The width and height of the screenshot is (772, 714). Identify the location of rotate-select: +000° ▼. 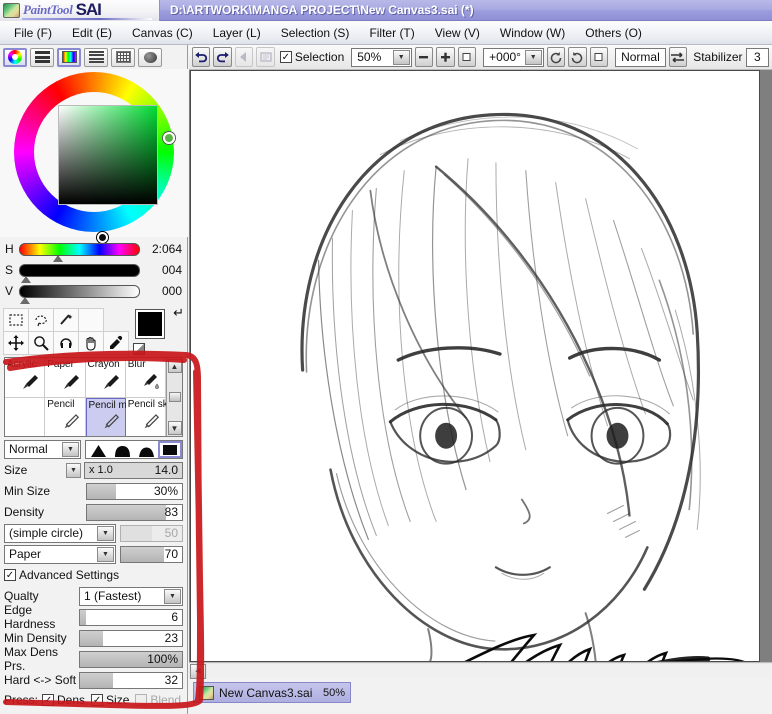
(513, 57).